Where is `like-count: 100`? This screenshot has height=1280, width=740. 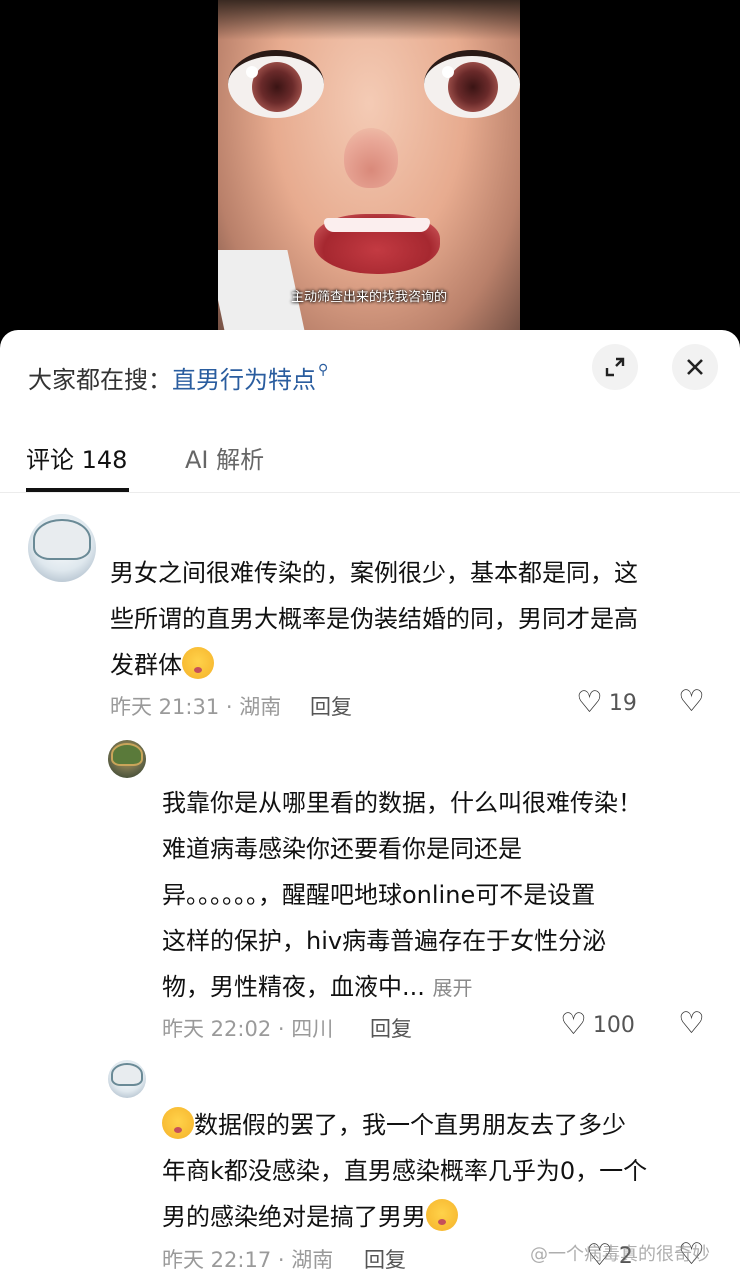 like-count: 100 is located at coordinates (613, 1025).